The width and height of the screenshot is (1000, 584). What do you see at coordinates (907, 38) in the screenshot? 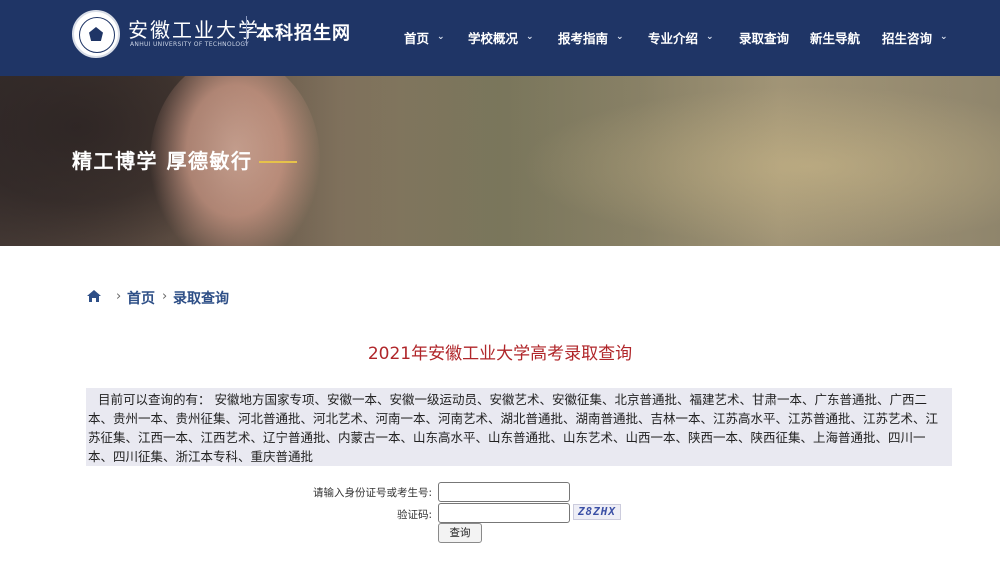
I see `nav-label: 招生咨询` at bounding box center [907, 38].